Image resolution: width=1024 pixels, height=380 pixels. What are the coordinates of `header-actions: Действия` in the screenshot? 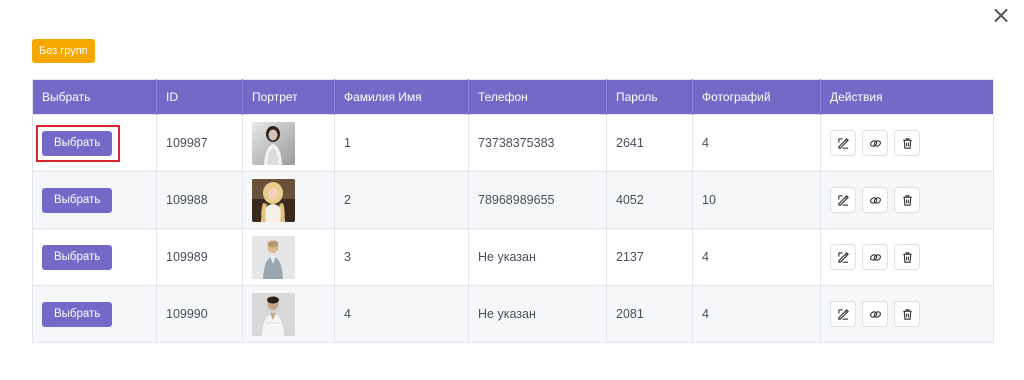 It's located at (907, 97).